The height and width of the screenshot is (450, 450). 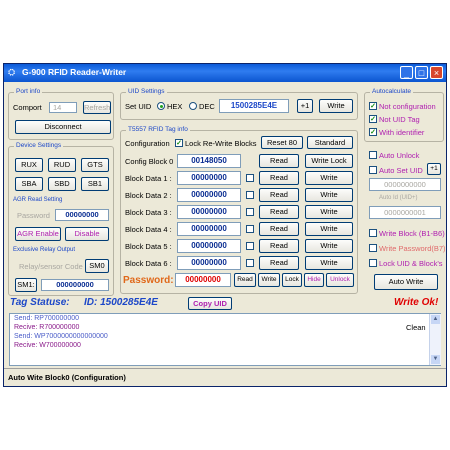 What do you see at coordinates (29, 184) in the screenshot?
I see `sba-button: SBA` at bounding box center [29, 184].